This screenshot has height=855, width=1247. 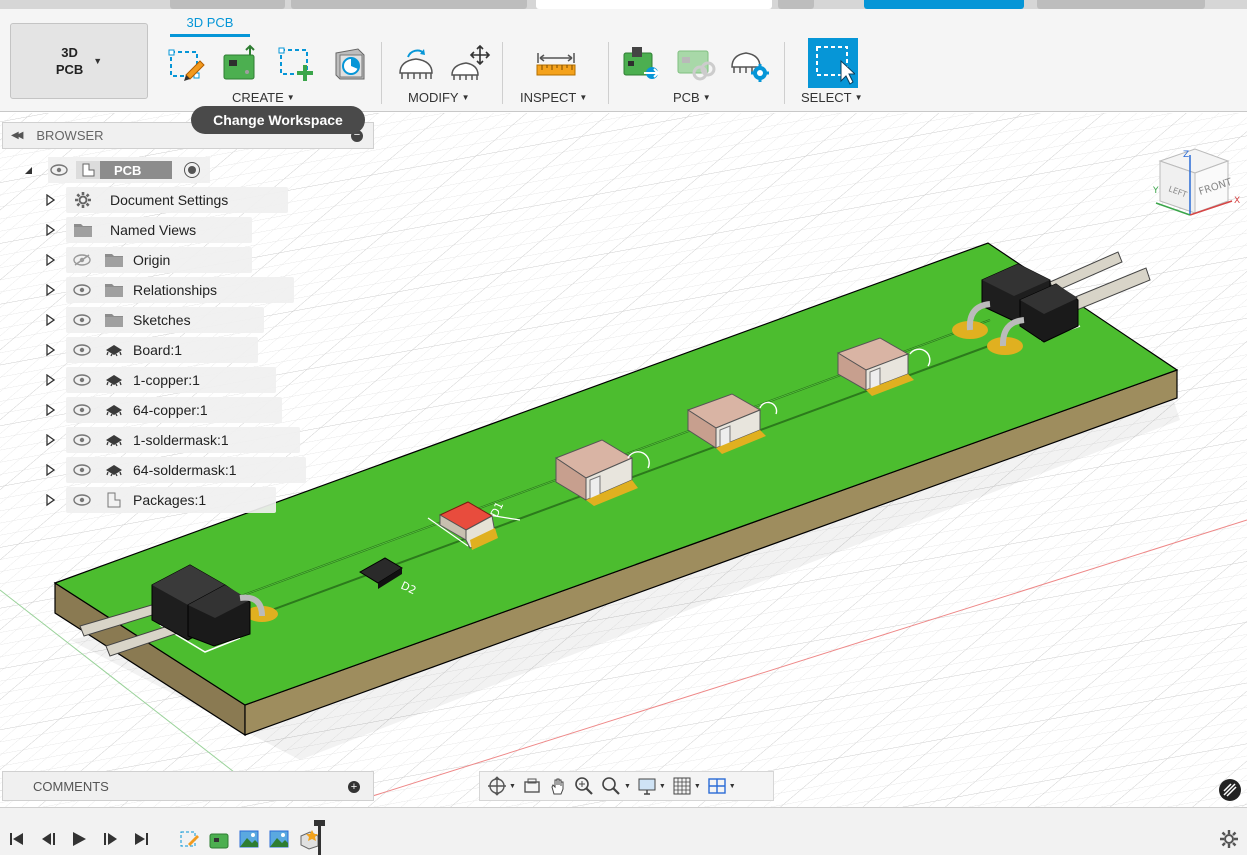 What do you see at coordinates (832, 97) in the screenshot?
I see `select-menu: SELECT ▼` at bounding box center [832, 97].